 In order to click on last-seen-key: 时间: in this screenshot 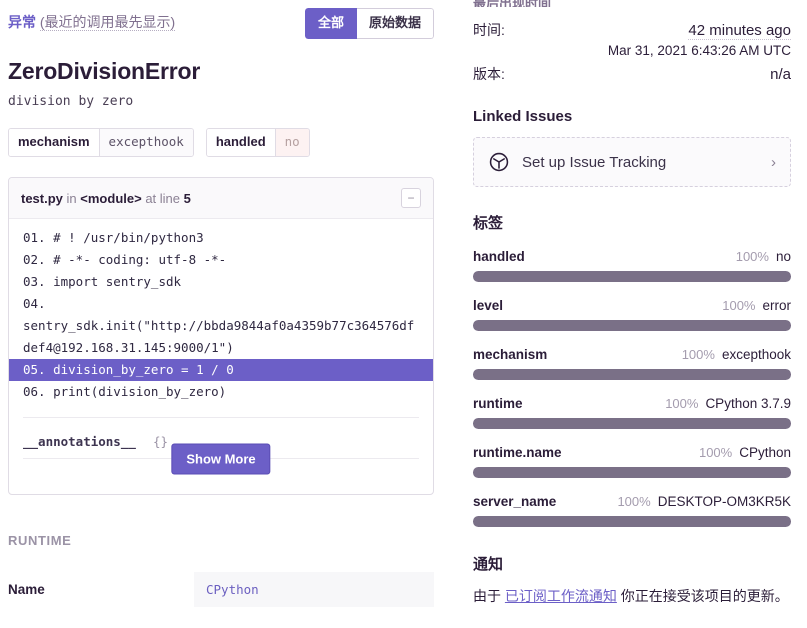, I will do `click(489, 30)`.